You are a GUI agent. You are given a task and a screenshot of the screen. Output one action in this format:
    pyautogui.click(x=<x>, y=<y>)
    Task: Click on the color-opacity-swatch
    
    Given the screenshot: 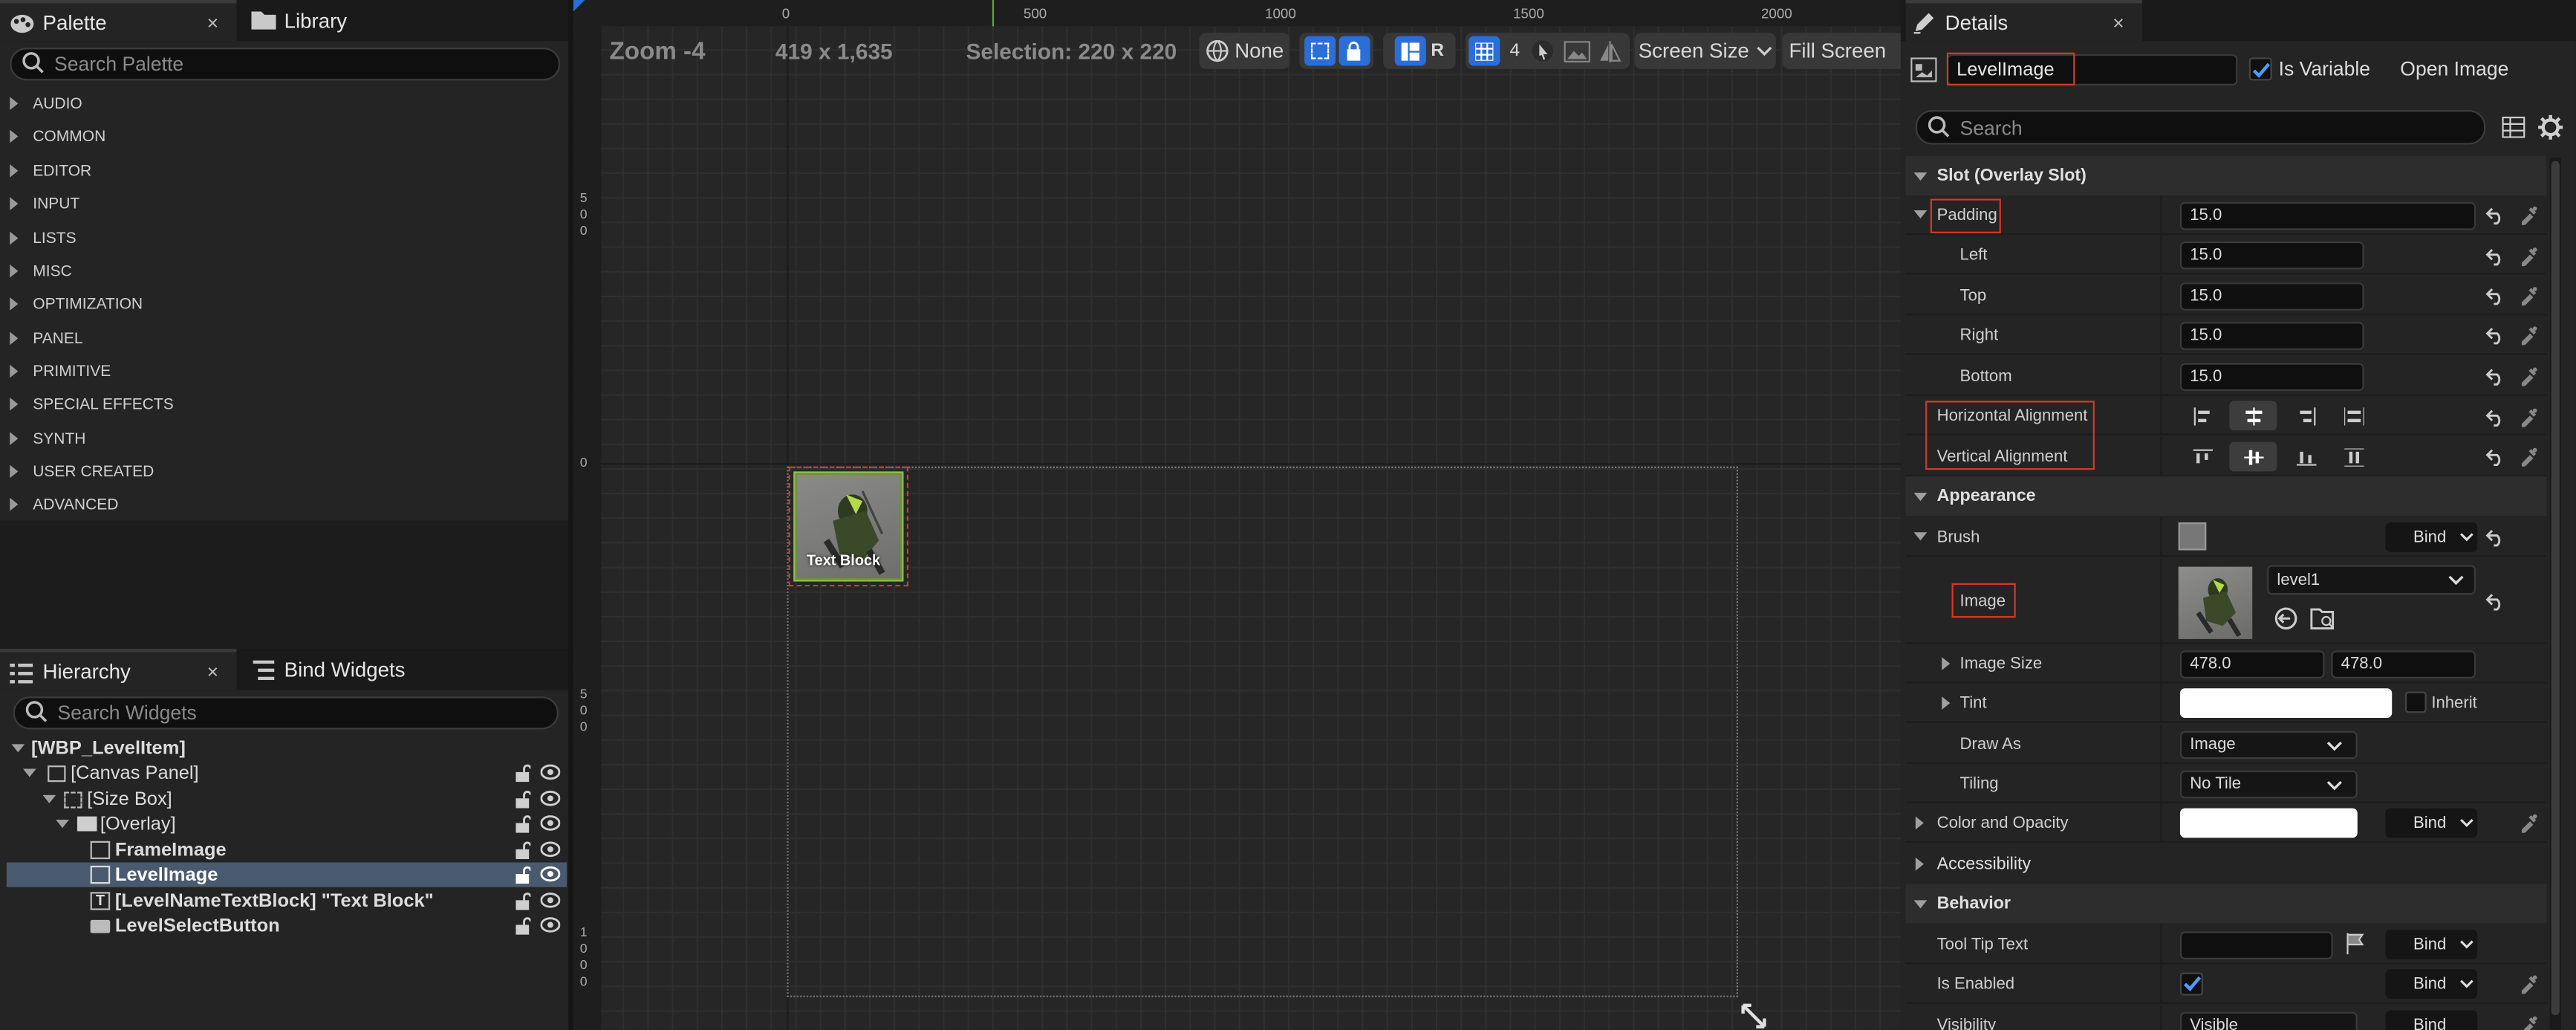 What is the action you would take?
    pyautogui.click(x=2268, y=823)
    